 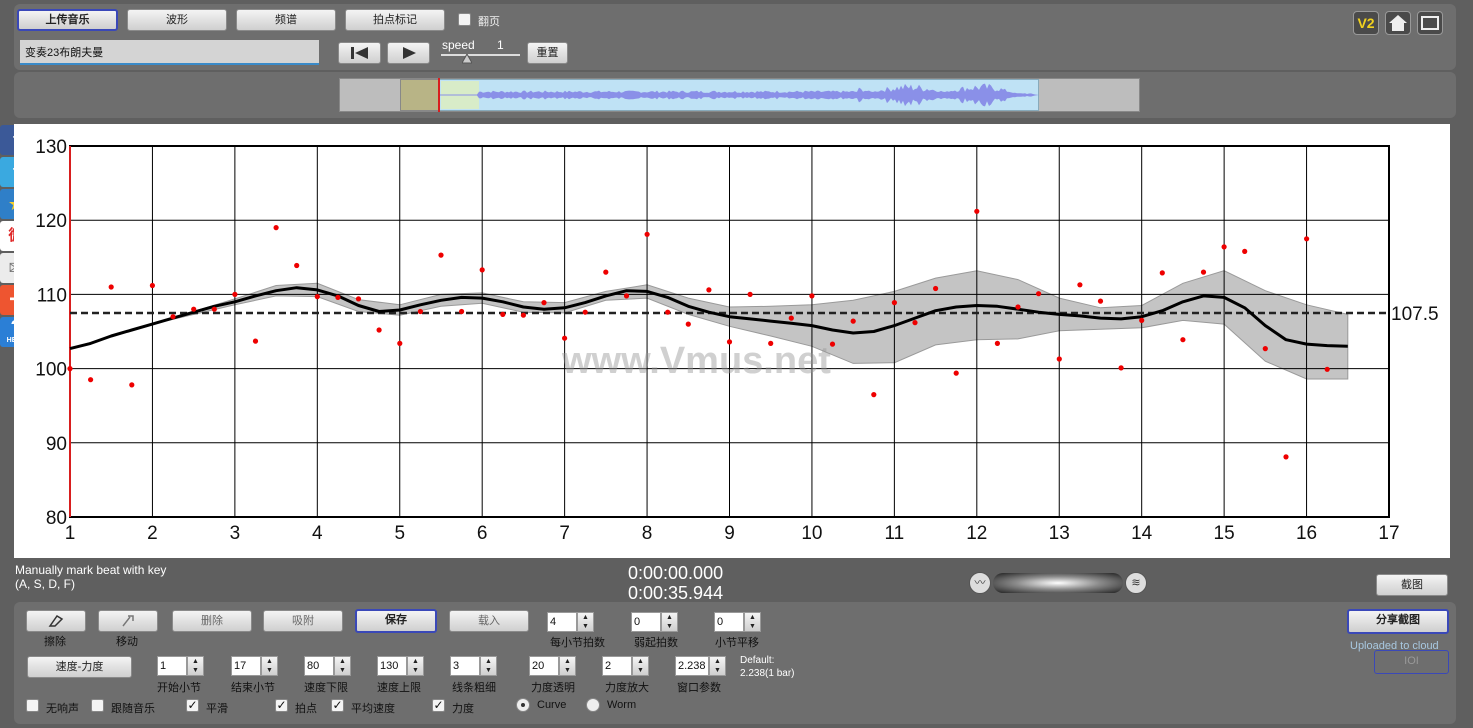 I want to click on upload-music-button: 上传音乐, so click(x=67, y=20).